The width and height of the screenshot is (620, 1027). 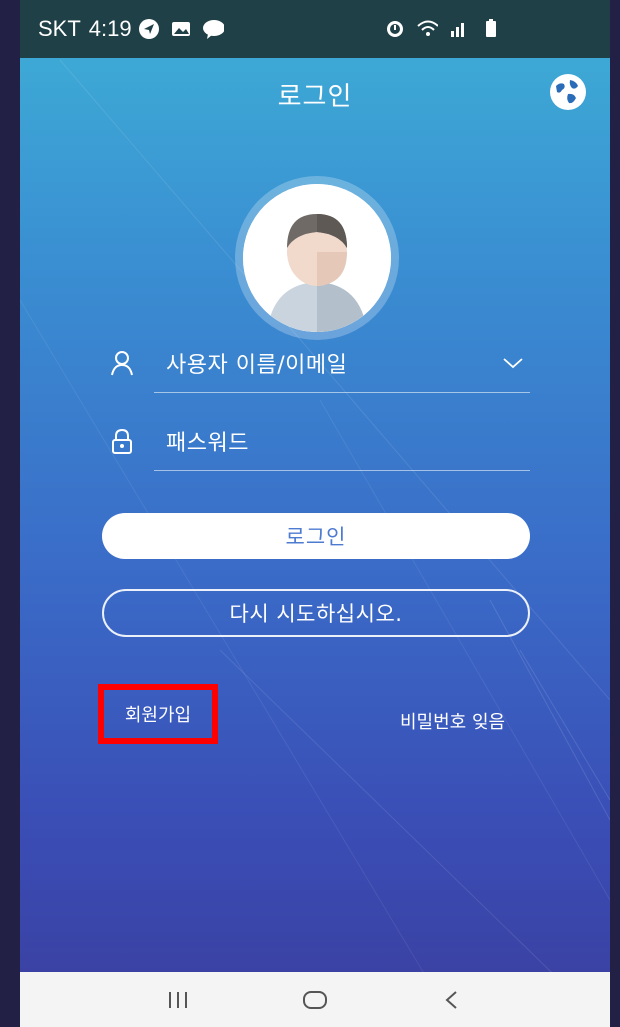 I want to click on battery-icon, so click(x=491, y=28).